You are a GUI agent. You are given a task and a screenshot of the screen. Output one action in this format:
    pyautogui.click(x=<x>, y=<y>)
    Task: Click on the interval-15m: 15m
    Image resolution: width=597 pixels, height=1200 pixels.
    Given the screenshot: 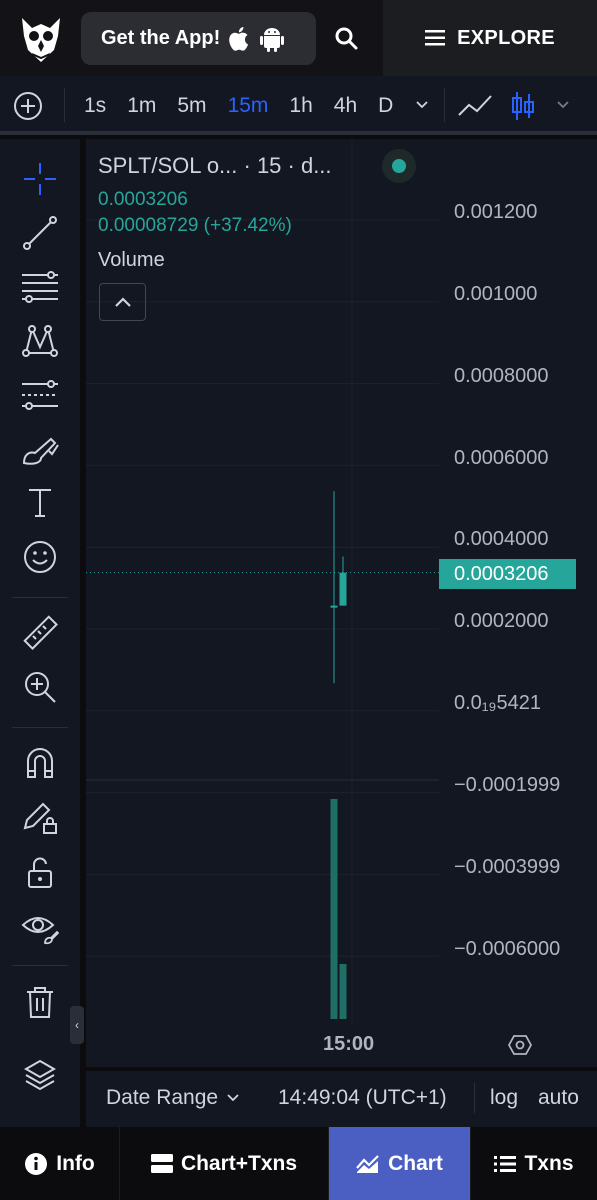 What is the action you would take?
    pyautogui.click(x=248, y=106)
    